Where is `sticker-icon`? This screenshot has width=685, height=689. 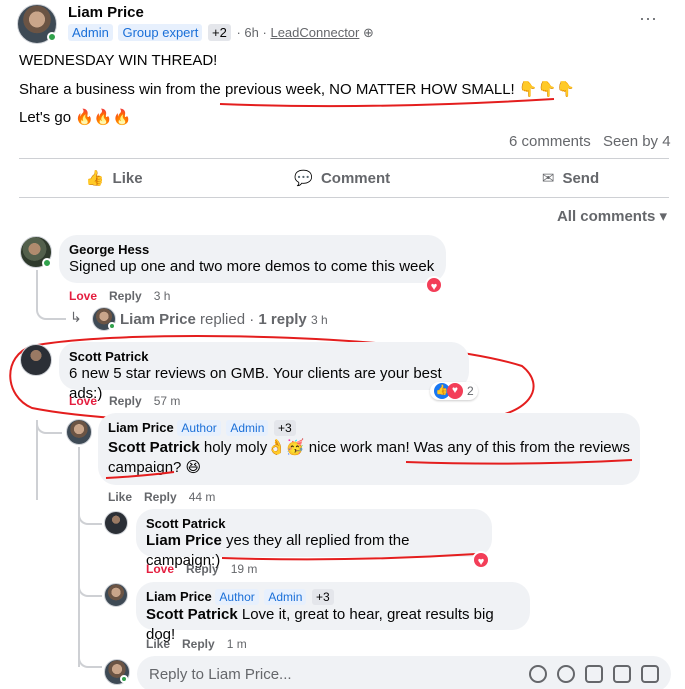 sticker-icon is located at coordinates (650, 674).